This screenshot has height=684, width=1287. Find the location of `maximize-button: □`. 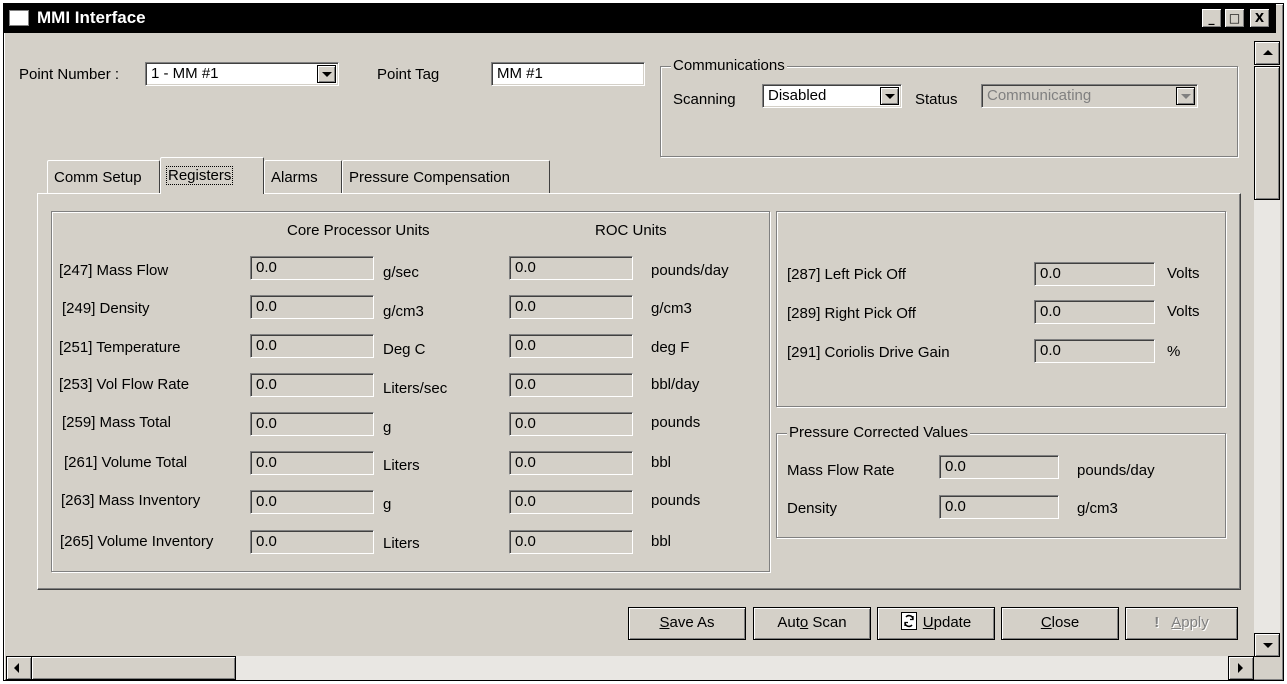

maximize-button: □ is located at coordinates (1234, 18).